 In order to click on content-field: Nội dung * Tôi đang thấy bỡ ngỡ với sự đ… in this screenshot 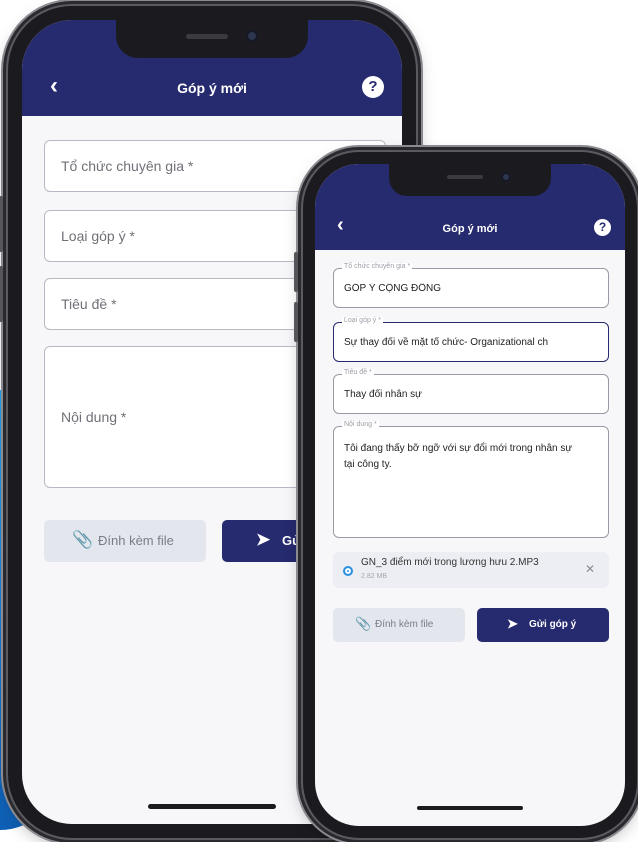, I will do `click(471, 479)`.